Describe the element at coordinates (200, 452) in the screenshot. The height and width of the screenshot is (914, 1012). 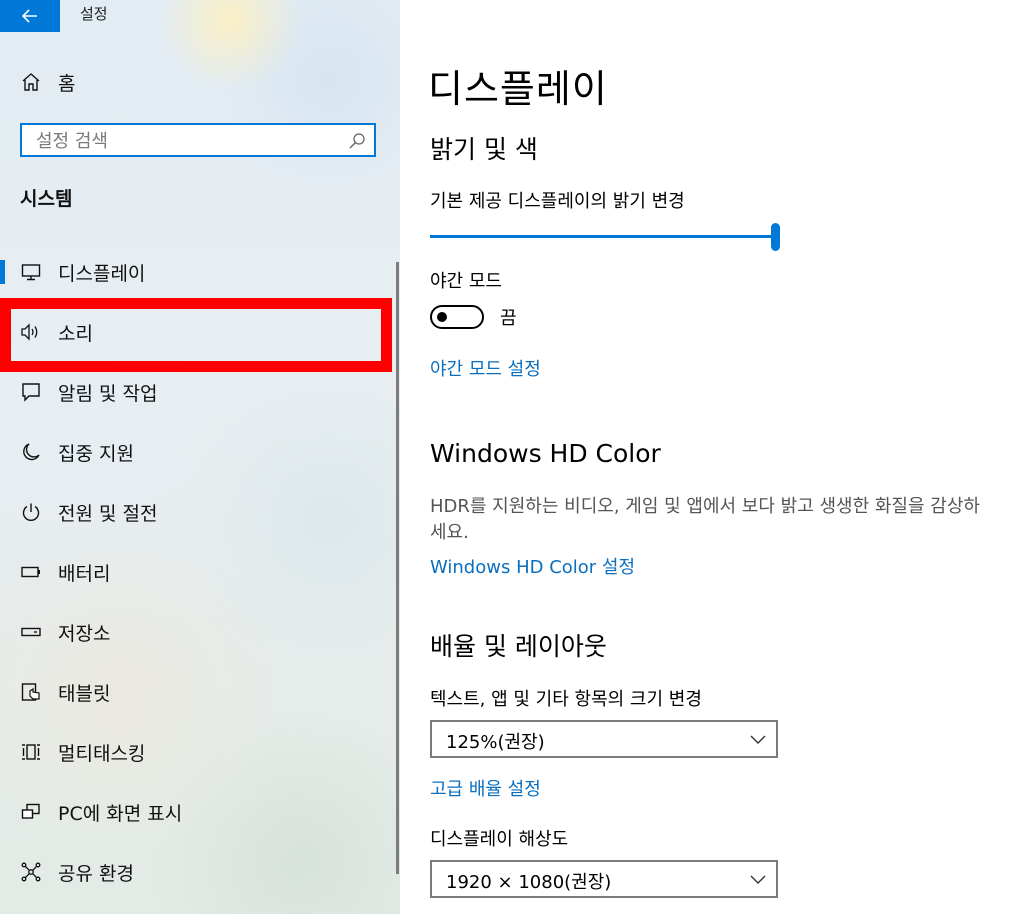
I see `sidebar-item-focus-assist: 집중 지원` at that location.